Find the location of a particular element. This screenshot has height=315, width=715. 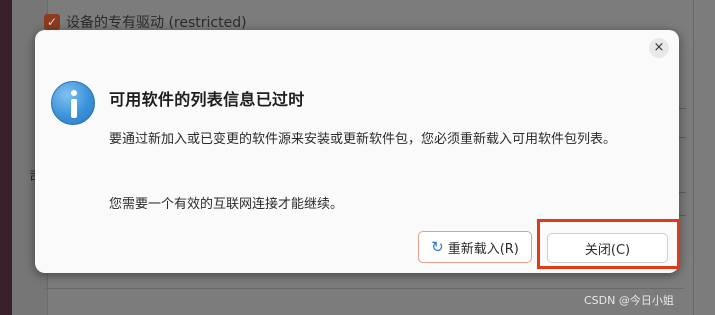

dialog-title: 可用软件的列表信息已过时 is located at coordinates (207, 99).